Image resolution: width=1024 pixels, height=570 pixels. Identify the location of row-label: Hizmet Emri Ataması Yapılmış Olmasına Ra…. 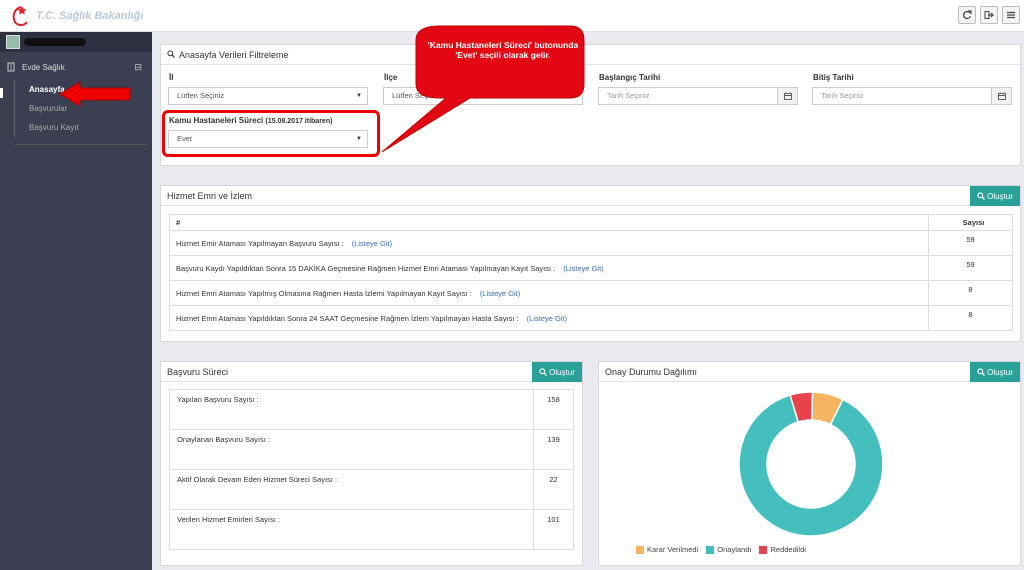
(324, 293).